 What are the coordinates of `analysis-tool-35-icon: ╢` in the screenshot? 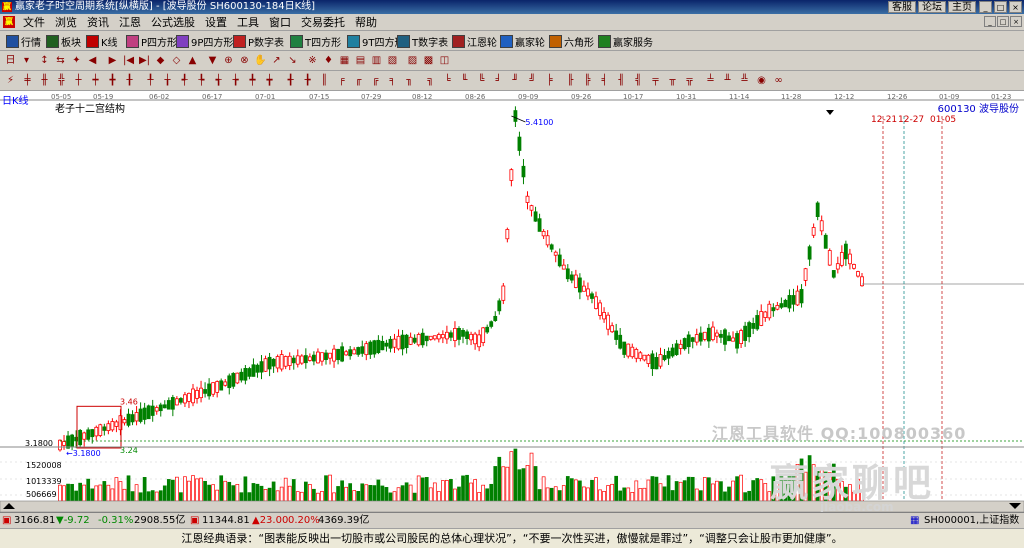 It's located at (621, 80).